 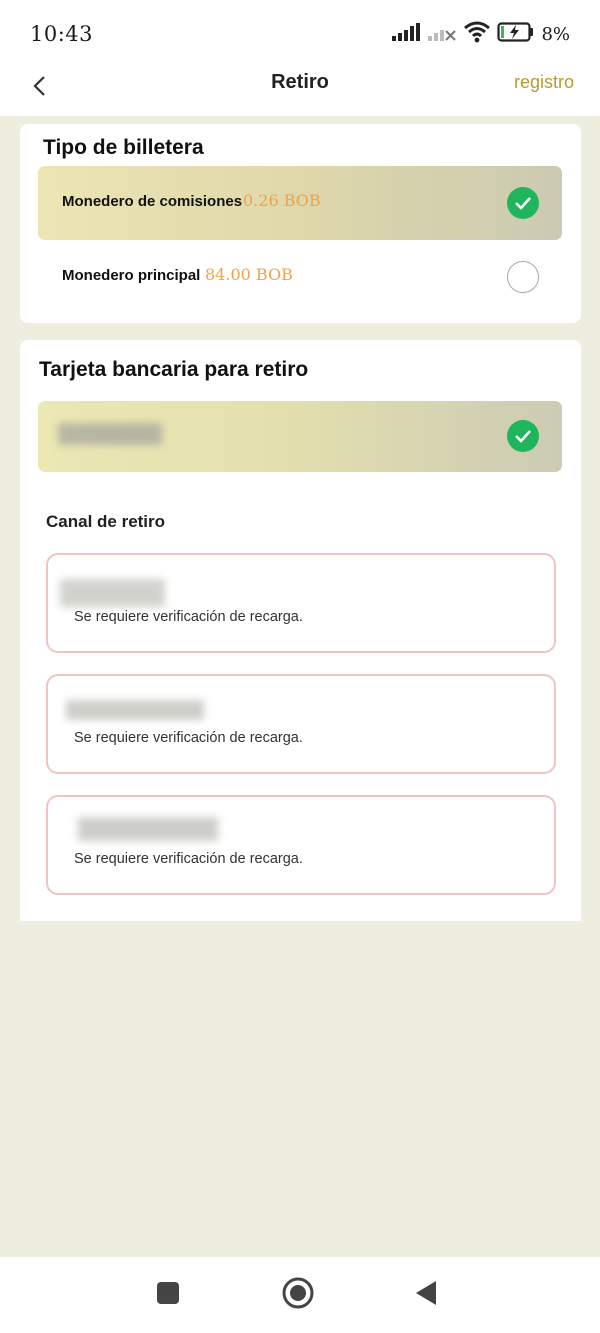 What do you see at coordinates (406, 34) in the screenshot?
I see `signal-icon` at bounding box center [406, 34].